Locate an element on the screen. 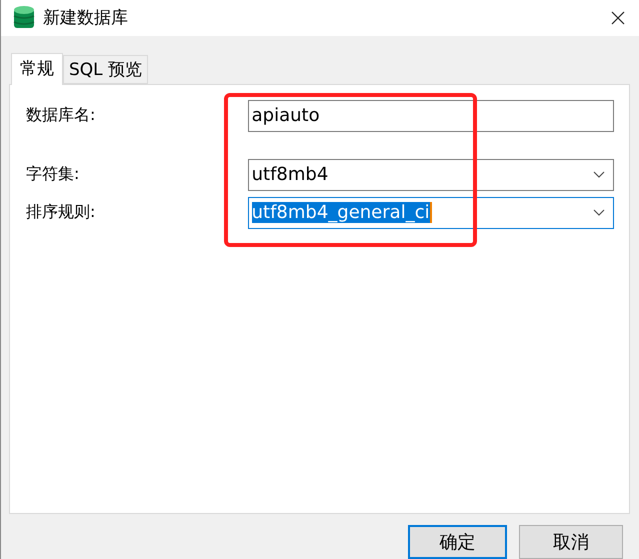 The image size is (639, 559). close-icon is located at coordinates (618, 17).